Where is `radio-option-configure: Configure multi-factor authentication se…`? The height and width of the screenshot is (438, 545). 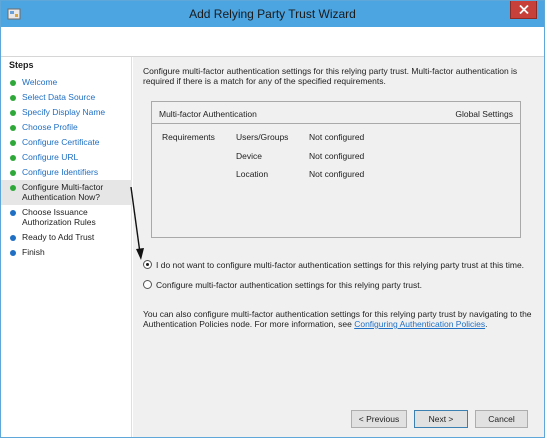 radio-option-configure: Configure multi-factor authentication se… is located at coordinates (340, 286).